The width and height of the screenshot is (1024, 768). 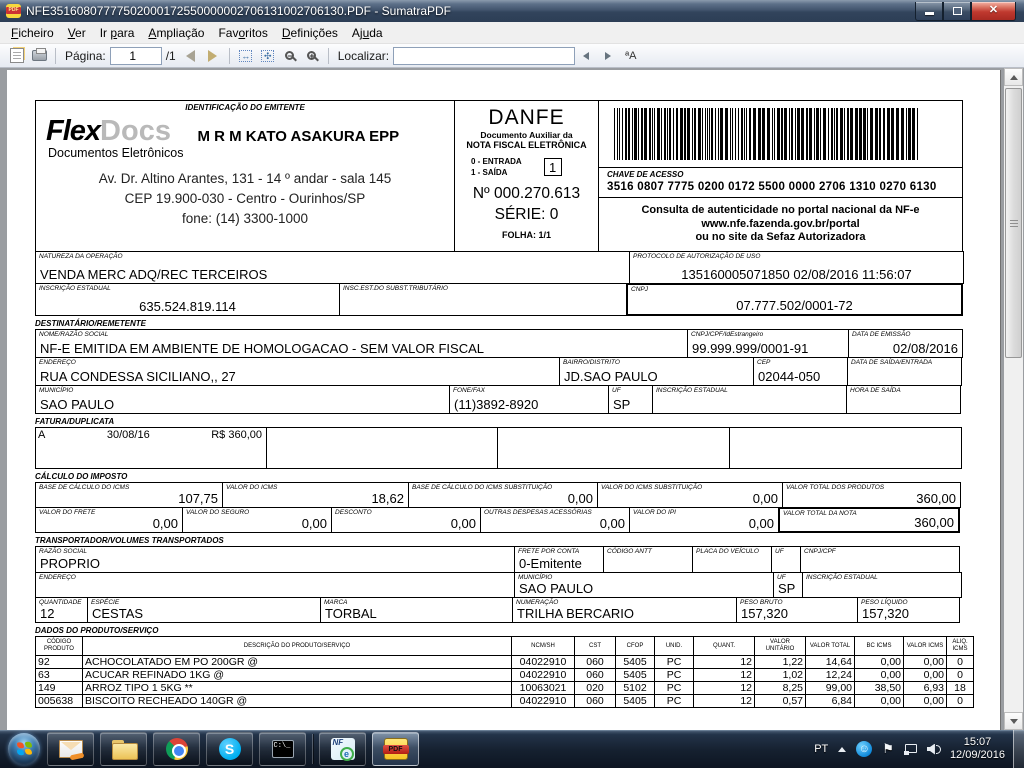 I want to click on field-dest-emissao: DATA DE EMISSÃO 02/08/2016, so click(x=905, y=343).